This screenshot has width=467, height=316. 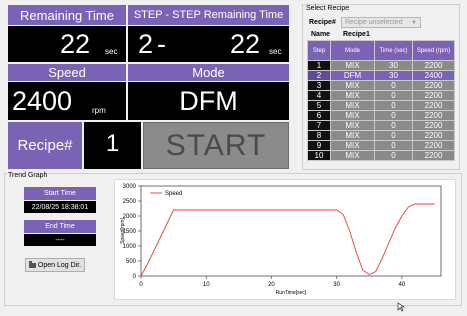 I want to click on mouse-cursor-icon, so click(x=402, y=305).